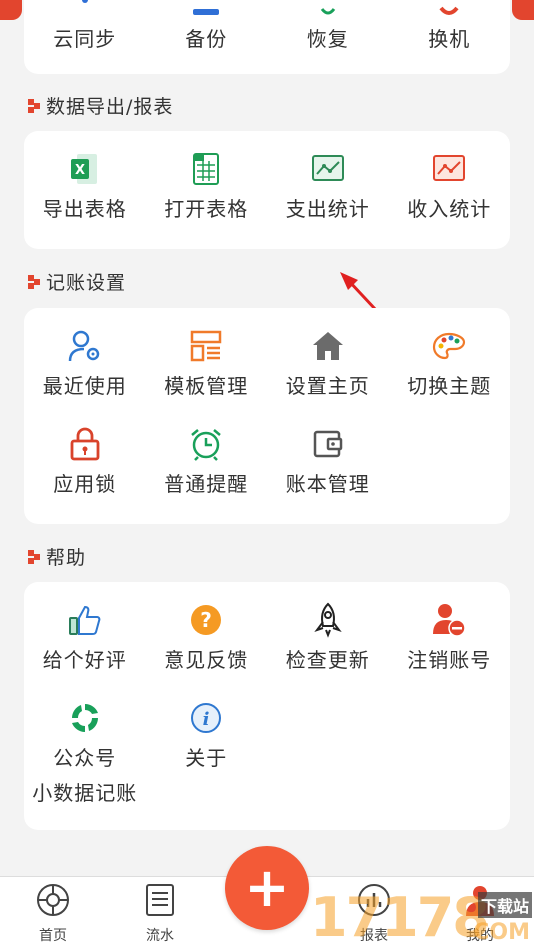 This screenshot has height=950, width=534. I want to click on reminder-button: 普通提醒, so click(207, 455).